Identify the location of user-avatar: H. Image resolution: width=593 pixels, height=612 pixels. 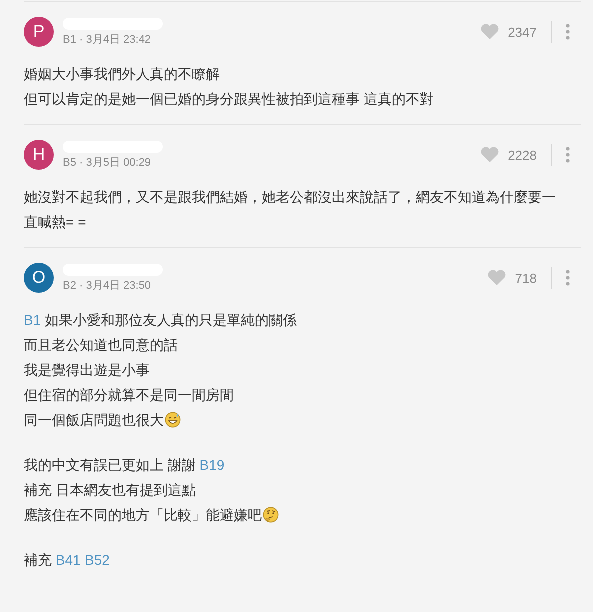
(39, 155).